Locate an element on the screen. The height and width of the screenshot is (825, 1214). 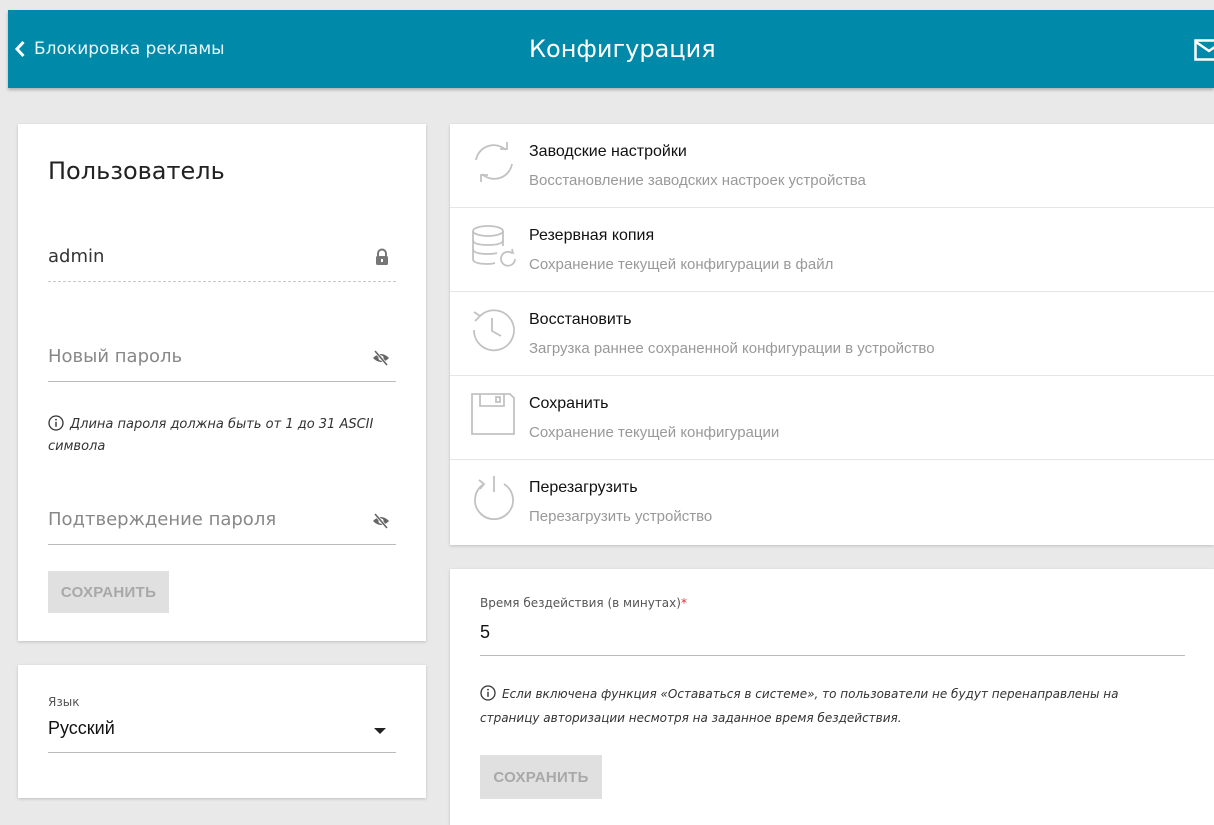
chevron-left-icon is located at coordinates (19, 49).